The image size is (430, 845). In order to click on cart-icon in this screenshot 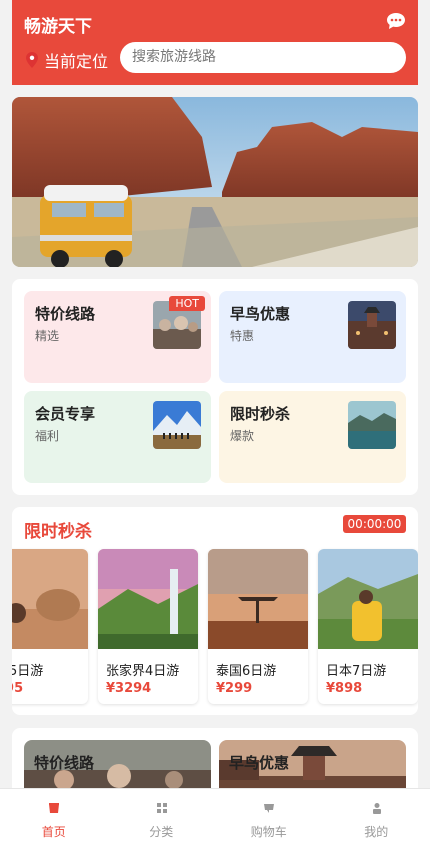, I will do `click(269, 808)`.